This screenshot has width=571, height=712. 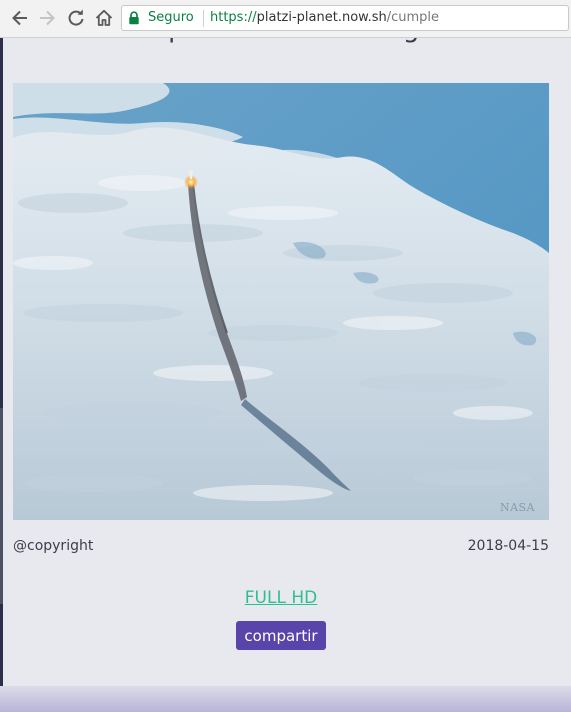 What do you see at coordinates (53, 546) in the screenshot?
I see `copyright-text: @copyright` at bounding box center [53, 546].